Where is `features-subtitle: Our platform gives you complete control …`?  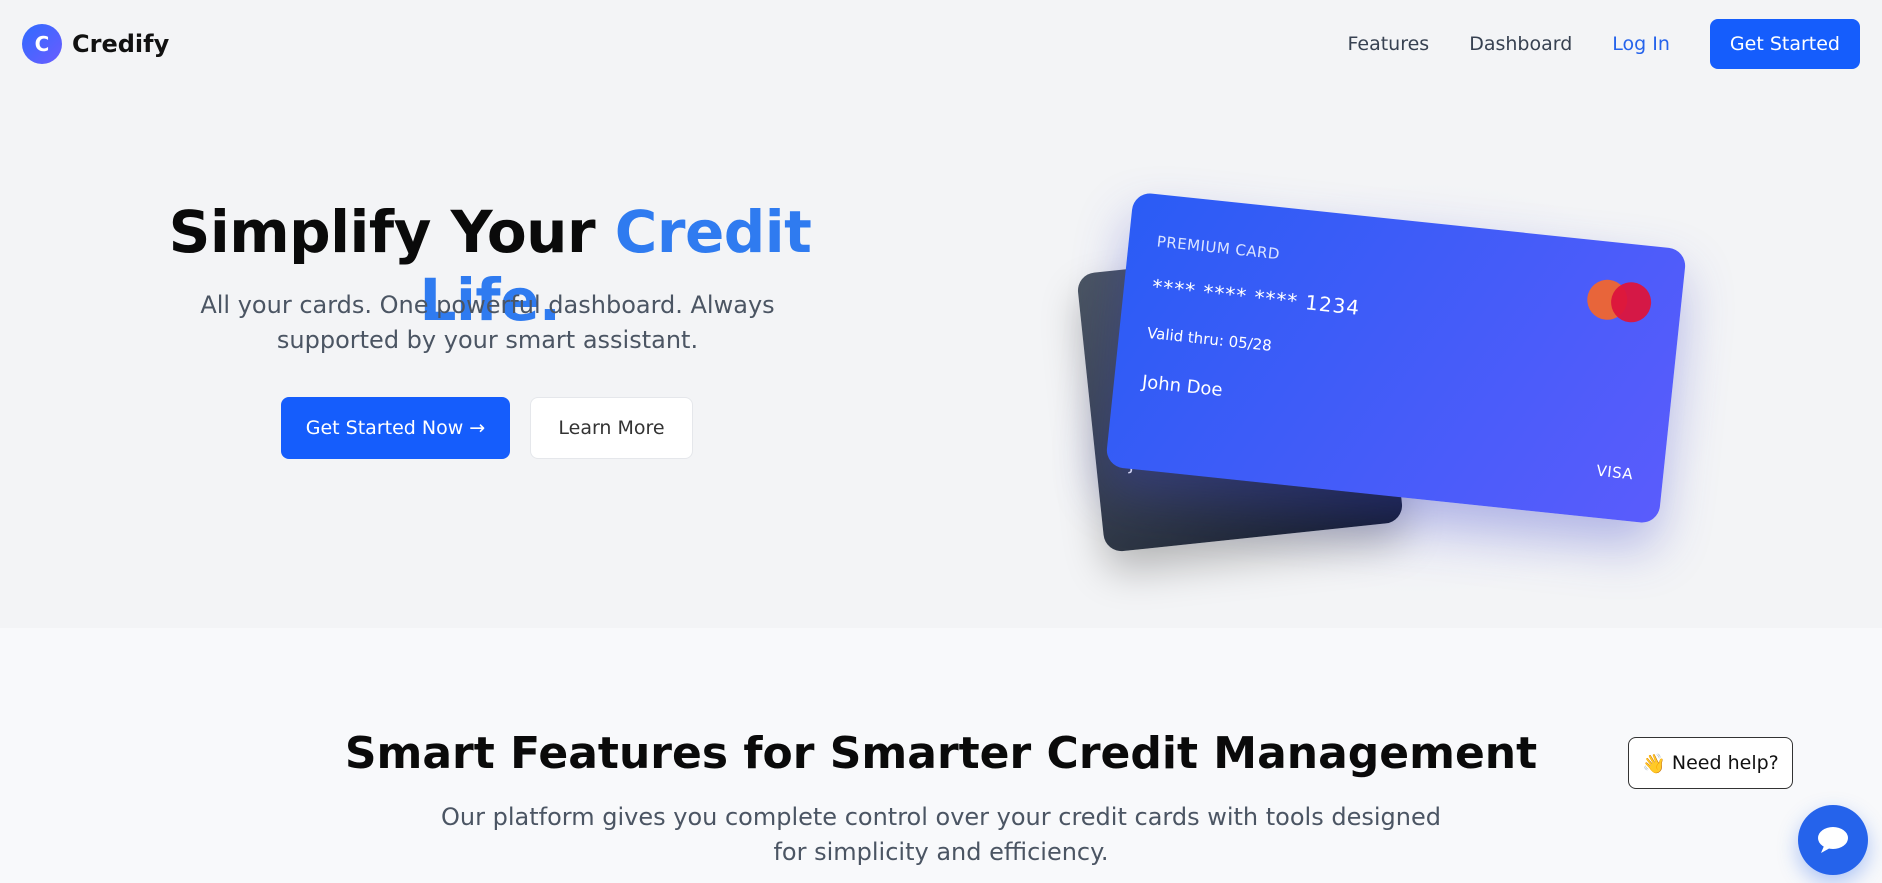
features-subtitle: Our platform gives you complete control … is located at coordinates (941, 834).